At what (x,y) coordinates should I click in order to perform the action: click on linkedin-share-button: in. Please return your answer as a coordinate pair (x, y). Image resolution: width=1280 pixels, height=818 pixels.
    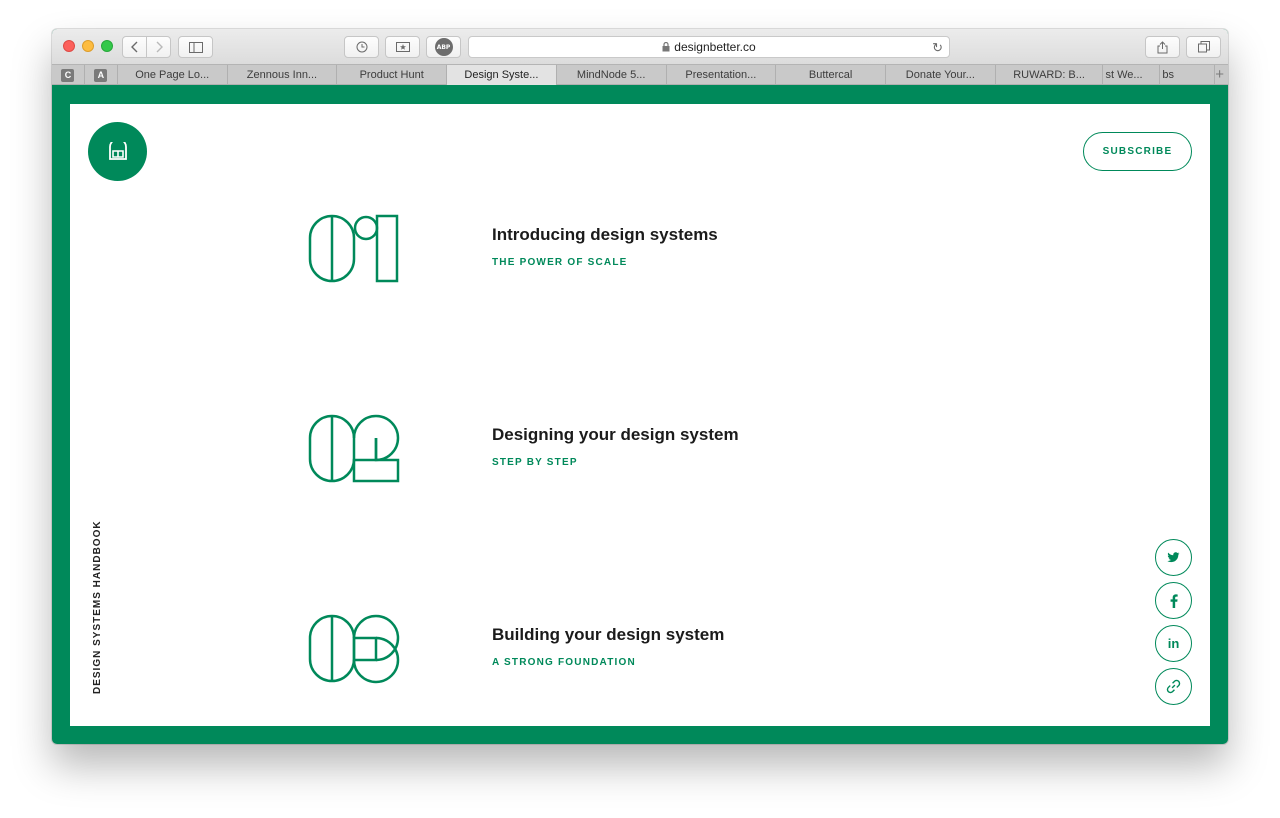
    Looking at the image, I should click on (1173, 643).